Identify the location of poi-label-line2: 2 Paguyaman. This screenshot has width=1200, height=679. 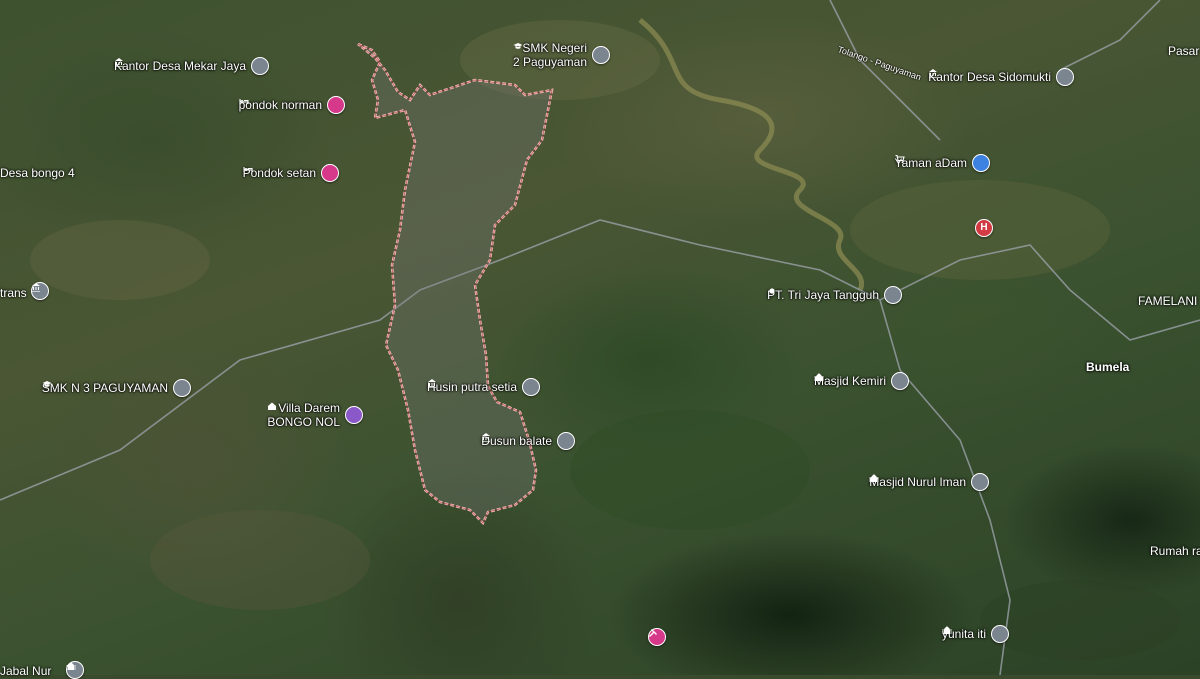
(549, 62).